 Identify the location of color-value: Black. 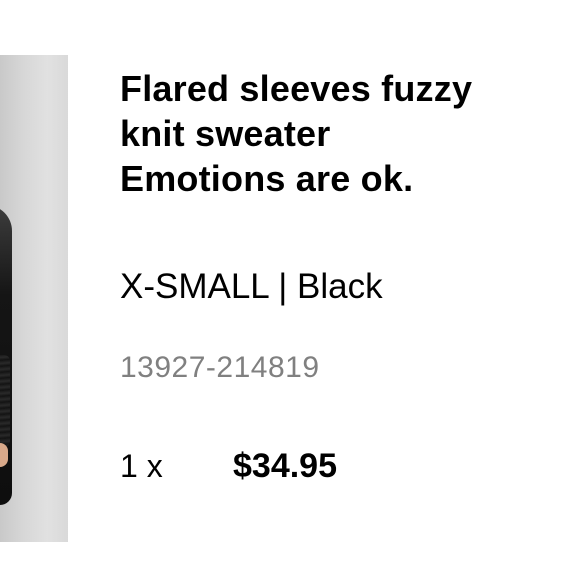
(340, 286).